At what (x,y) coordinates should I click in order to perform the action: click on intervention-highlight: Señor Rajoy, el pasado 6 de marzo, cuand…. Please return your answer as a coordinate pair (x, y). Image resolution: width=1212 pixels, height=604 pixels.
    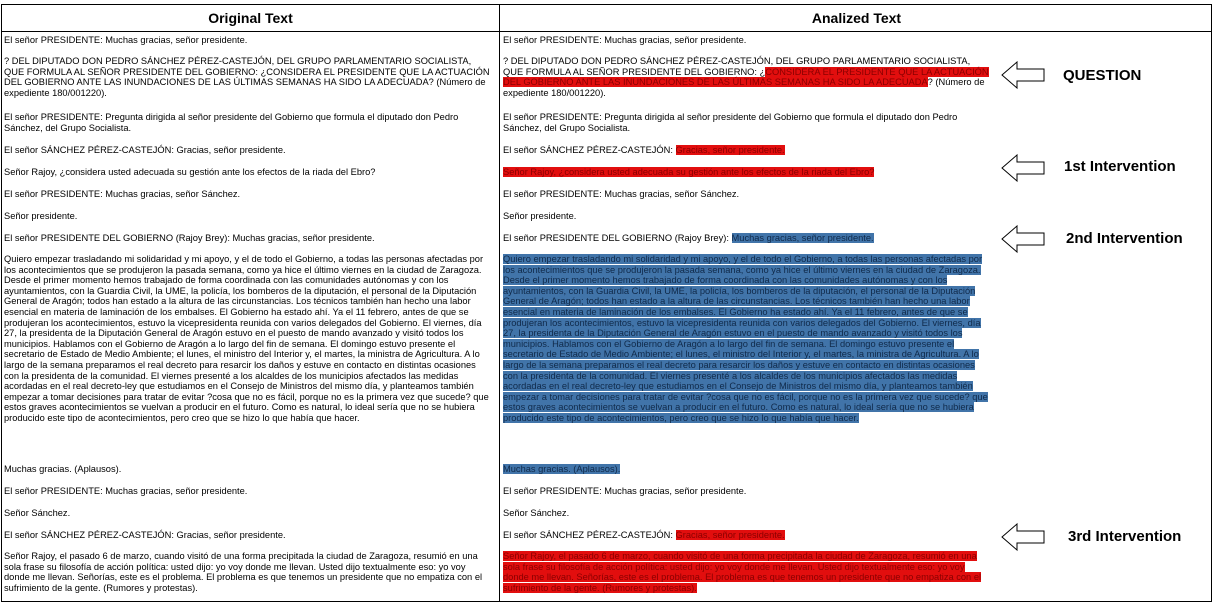
    Looking at the image, I should click on (742, 572).